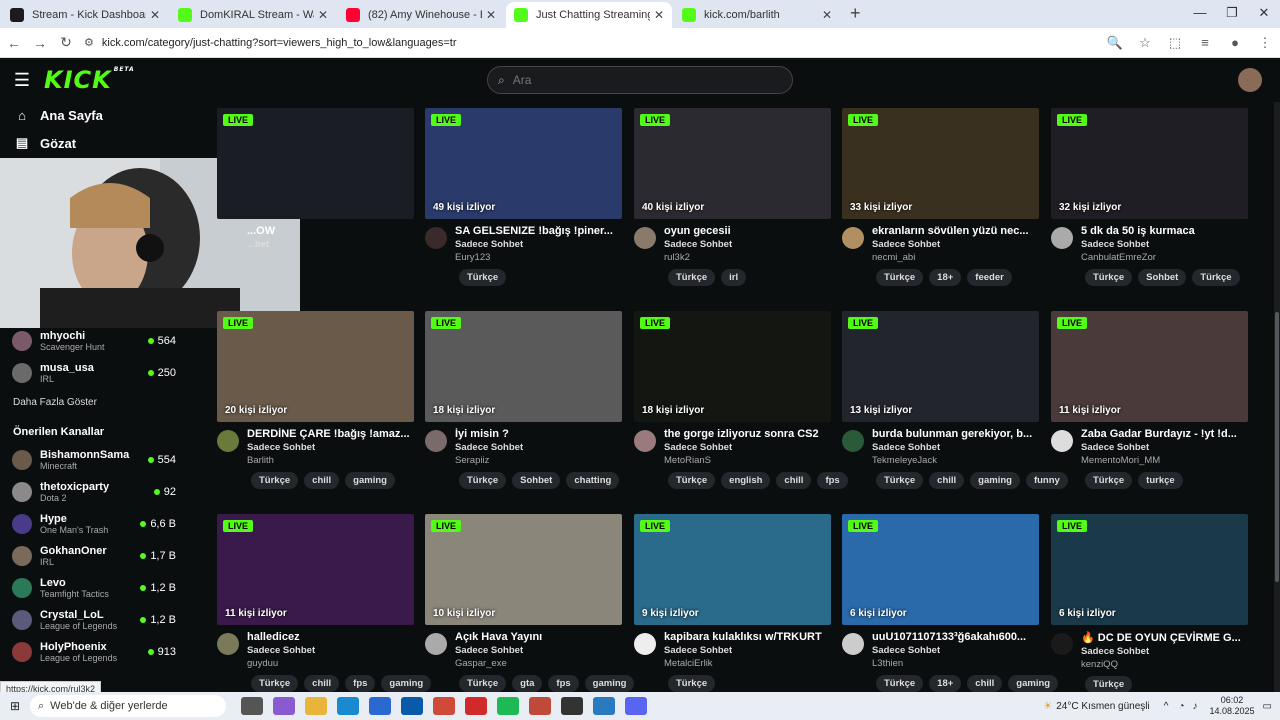 This screenshot has height=720, width=1280. Describe the element at coordinates (1181, 706) in the screenshot. I see `wifi-icon: ◔` at that location.